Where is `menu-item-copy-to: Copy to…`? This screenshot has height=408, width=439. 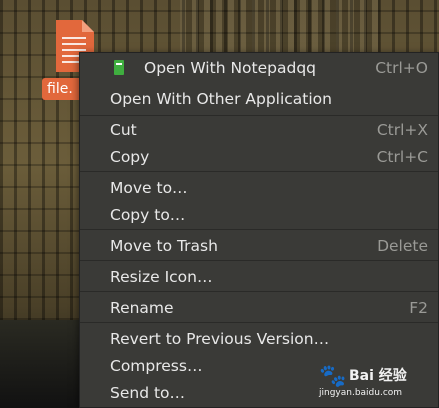 menu-item-copy-to: Copy to… is located at coordinates (259, 215).